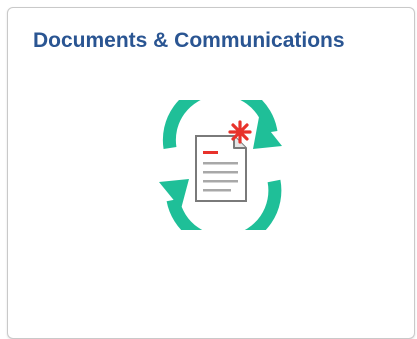 Image resolution: width=417 pixels, height=339 pixels. What do you see at coordinates (221, 168) in the screenshot?
I see `document-icon` at bounding box center [221, 168].